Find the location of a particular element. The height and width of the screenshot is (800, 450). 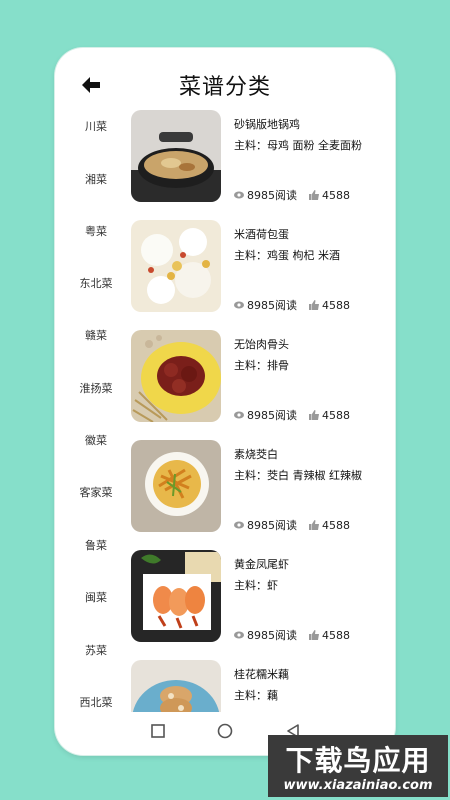

recipe-card: 桂花糯米藕 主料：藕 is located at coordinates (258, 686).